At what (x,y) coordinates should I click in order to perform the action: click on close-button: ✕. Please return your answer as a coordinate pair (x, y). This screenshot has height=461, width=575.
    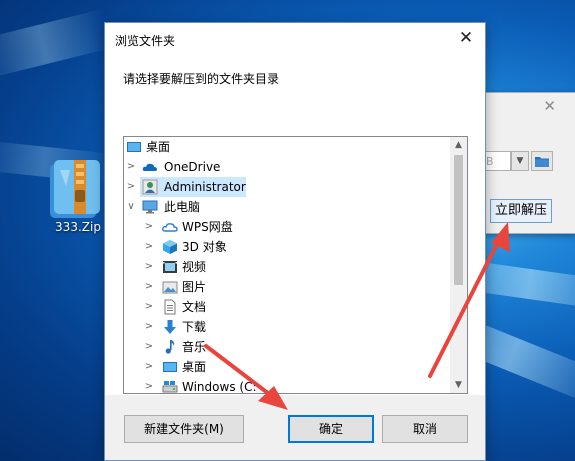
    Looking at the image, I should click on (466, 38).